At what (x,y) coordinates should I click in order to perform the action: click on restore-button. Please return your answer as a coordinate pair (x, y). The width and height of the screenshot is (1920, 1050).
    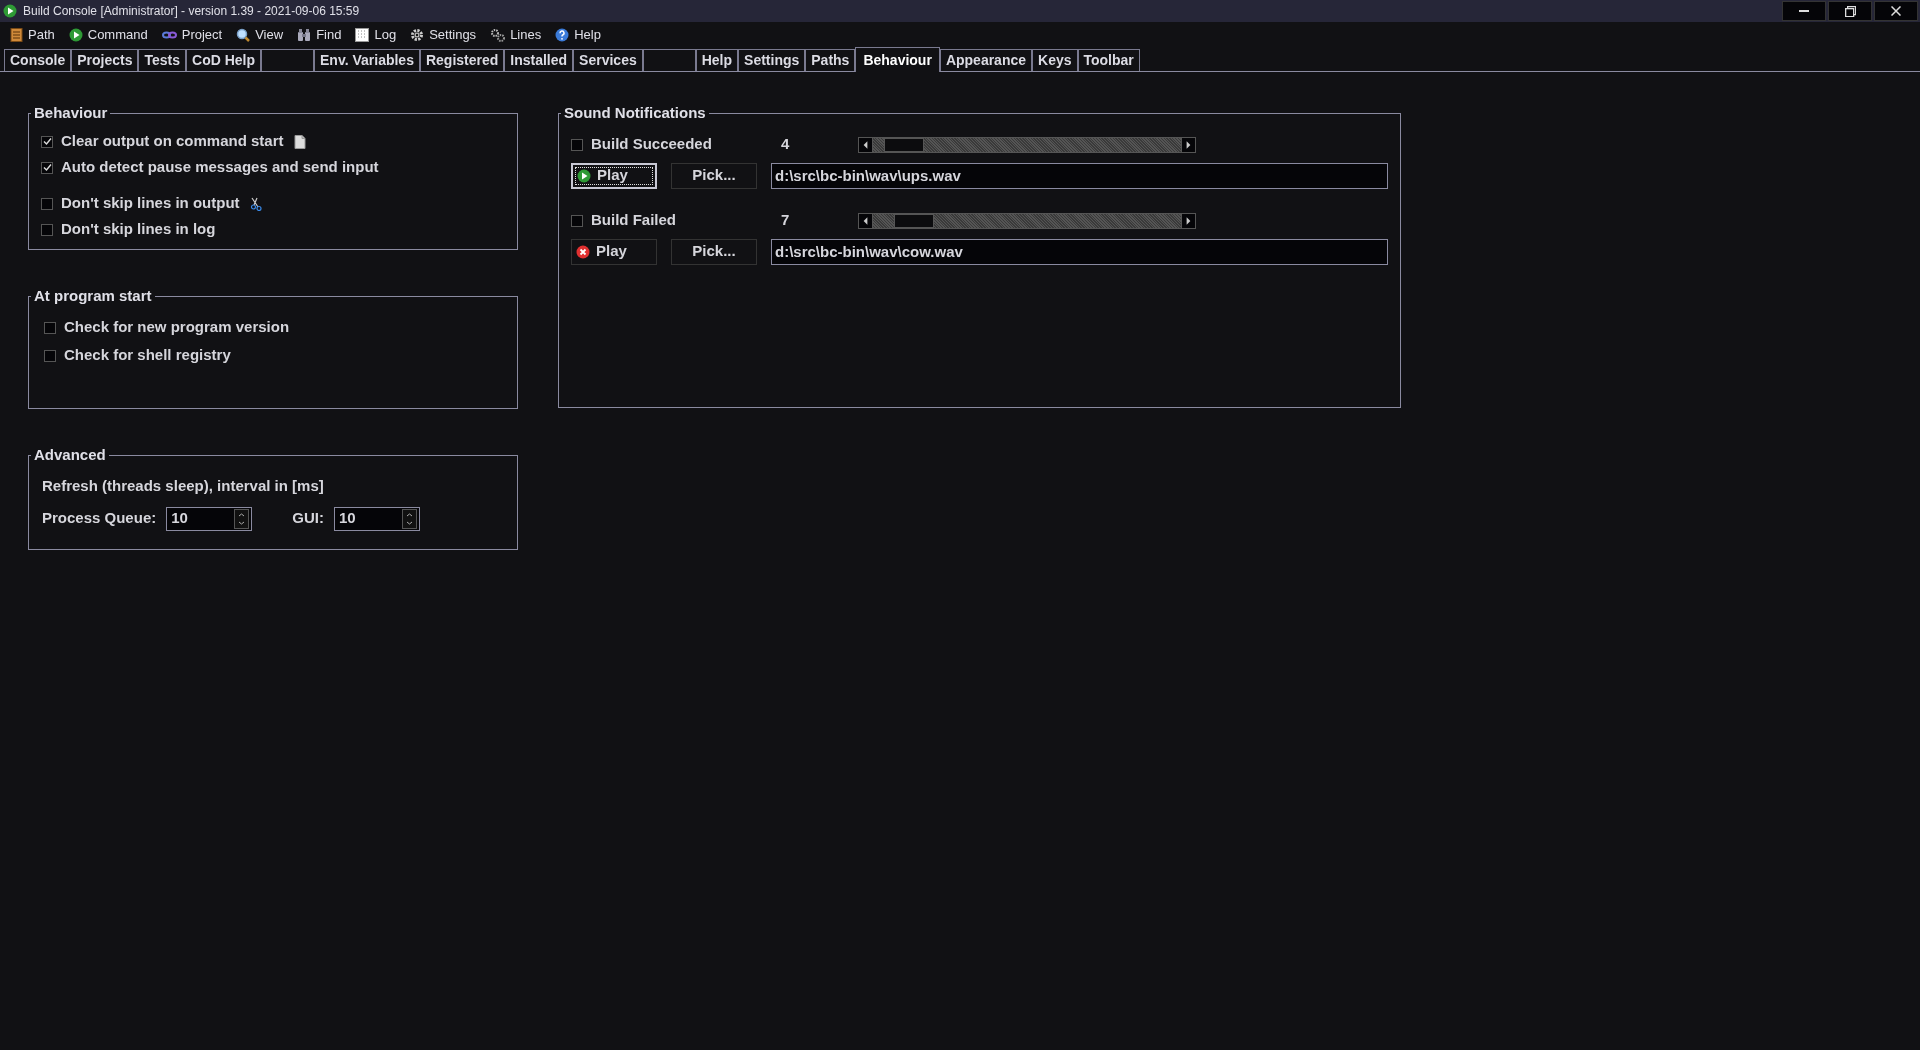
    Looking at the image, I should click on (1850, 11).